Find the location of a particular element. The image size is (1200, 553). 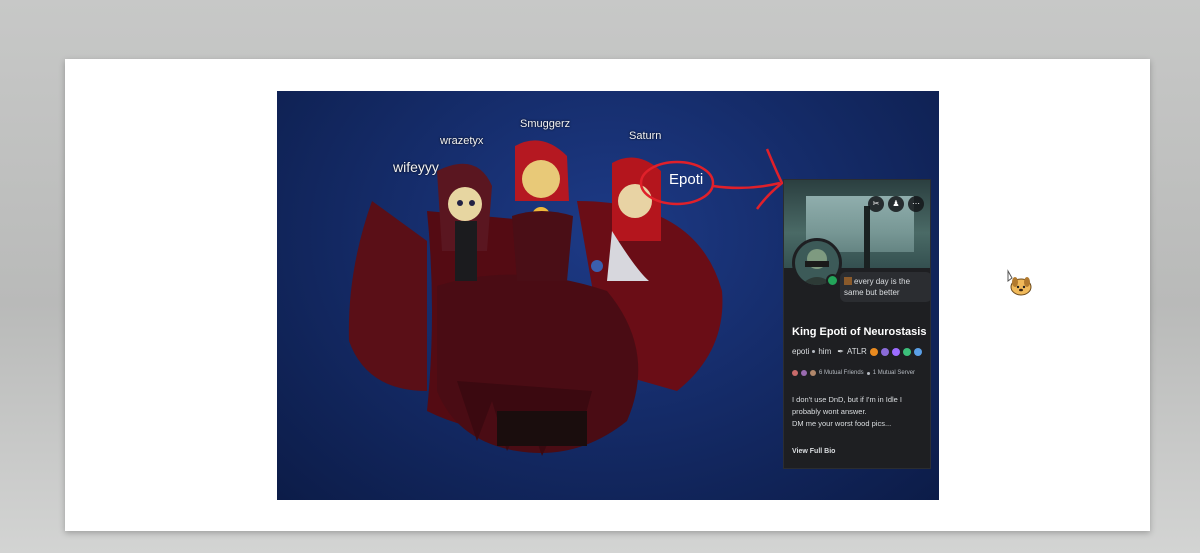

mutual-servers: 1 Mutual Server is located at coordinates (894, 373).